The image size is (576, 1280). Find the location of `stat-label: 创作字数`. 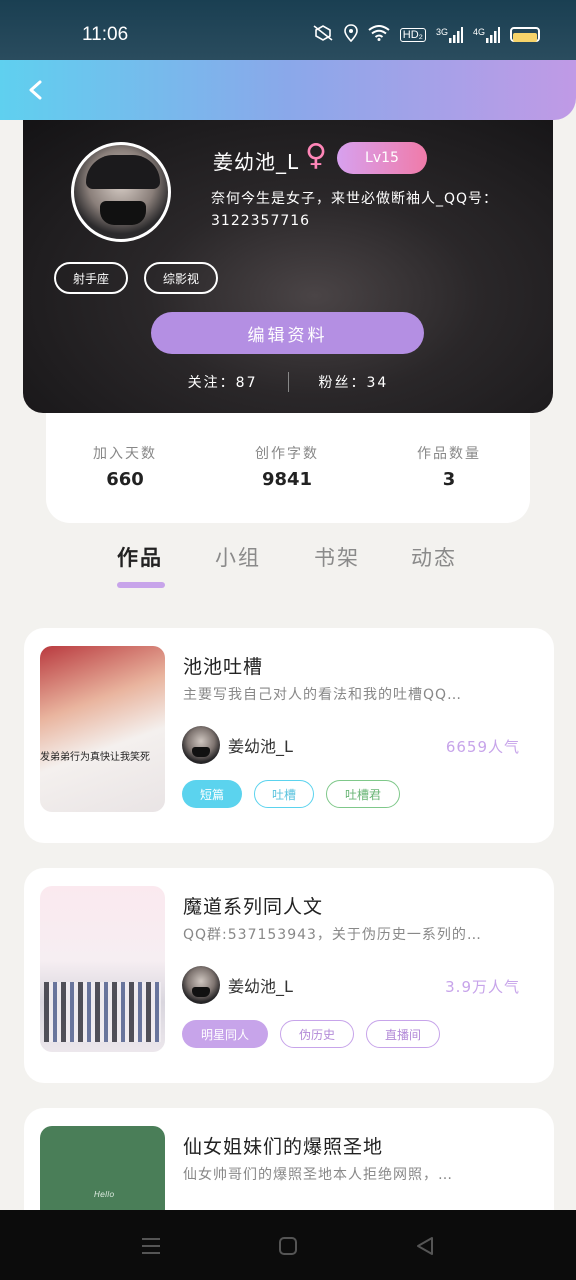

stat-label: 创作字数 is located at coordinates (287, 454).